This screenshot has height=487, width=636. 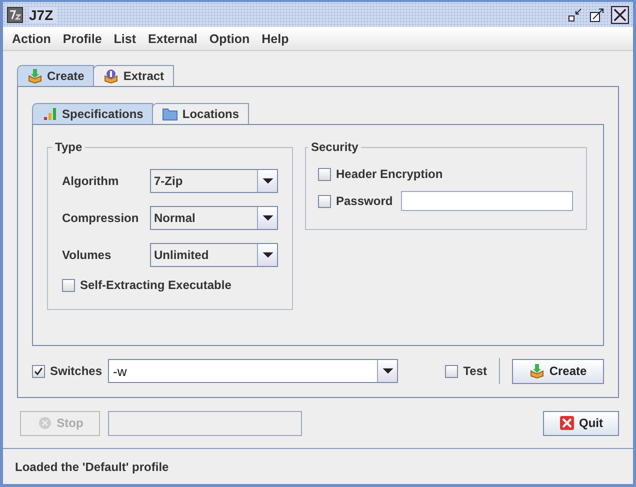 What do you see at coordinates (275, 39) in the screenshot?
I see `menu-item: Help` at bounding box center [275, 39].